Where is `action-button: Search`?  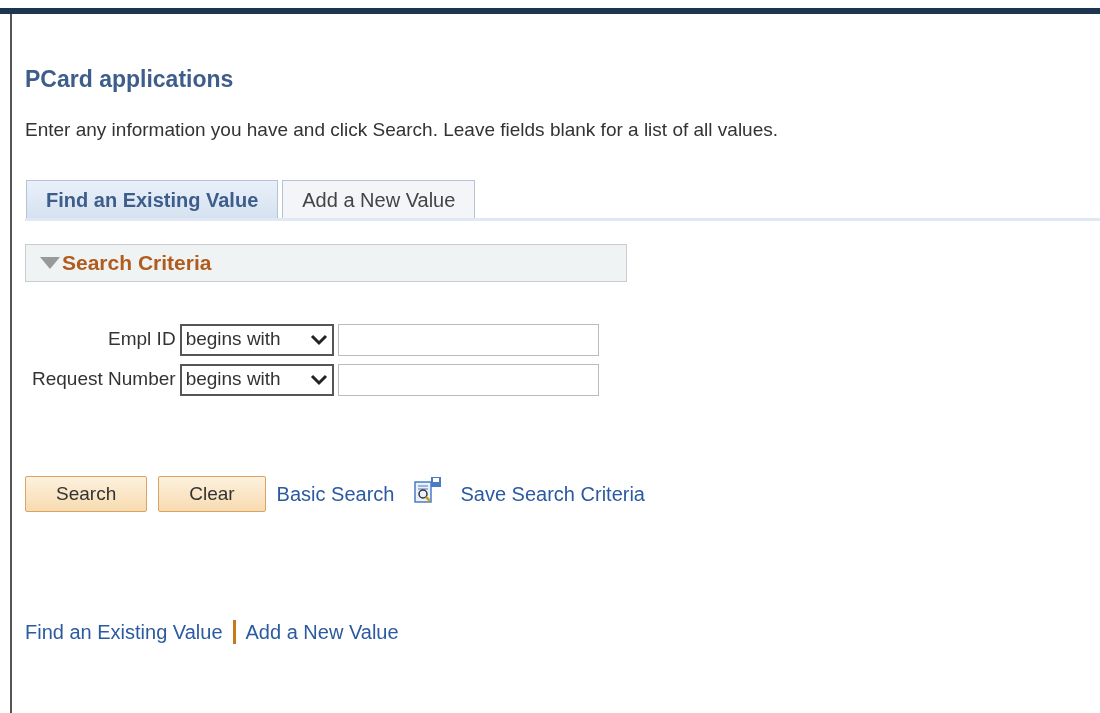
action-button: Search is located at coordinates (86, 494).